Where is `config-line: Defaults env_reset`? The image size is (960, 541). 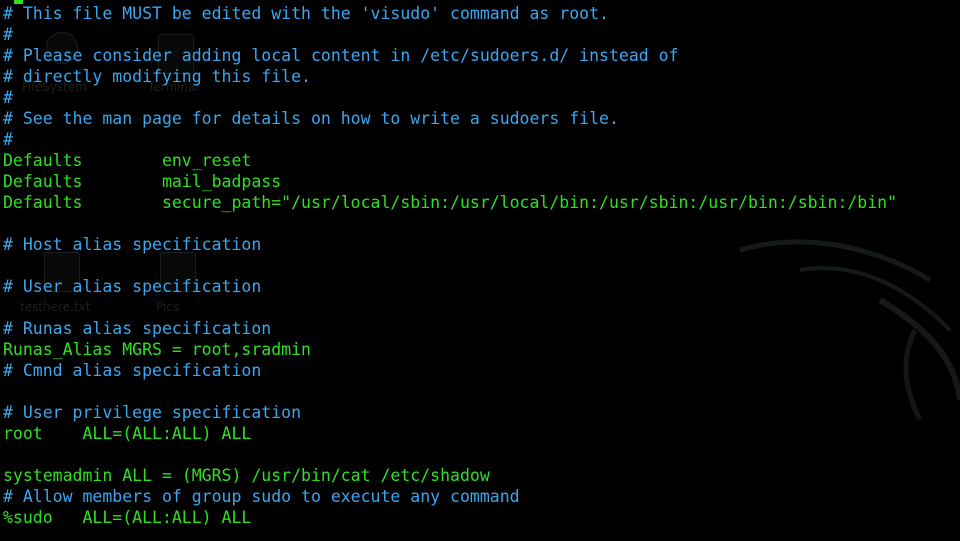
config-line: Defaults env_reset is located at coordinates (481, 160).